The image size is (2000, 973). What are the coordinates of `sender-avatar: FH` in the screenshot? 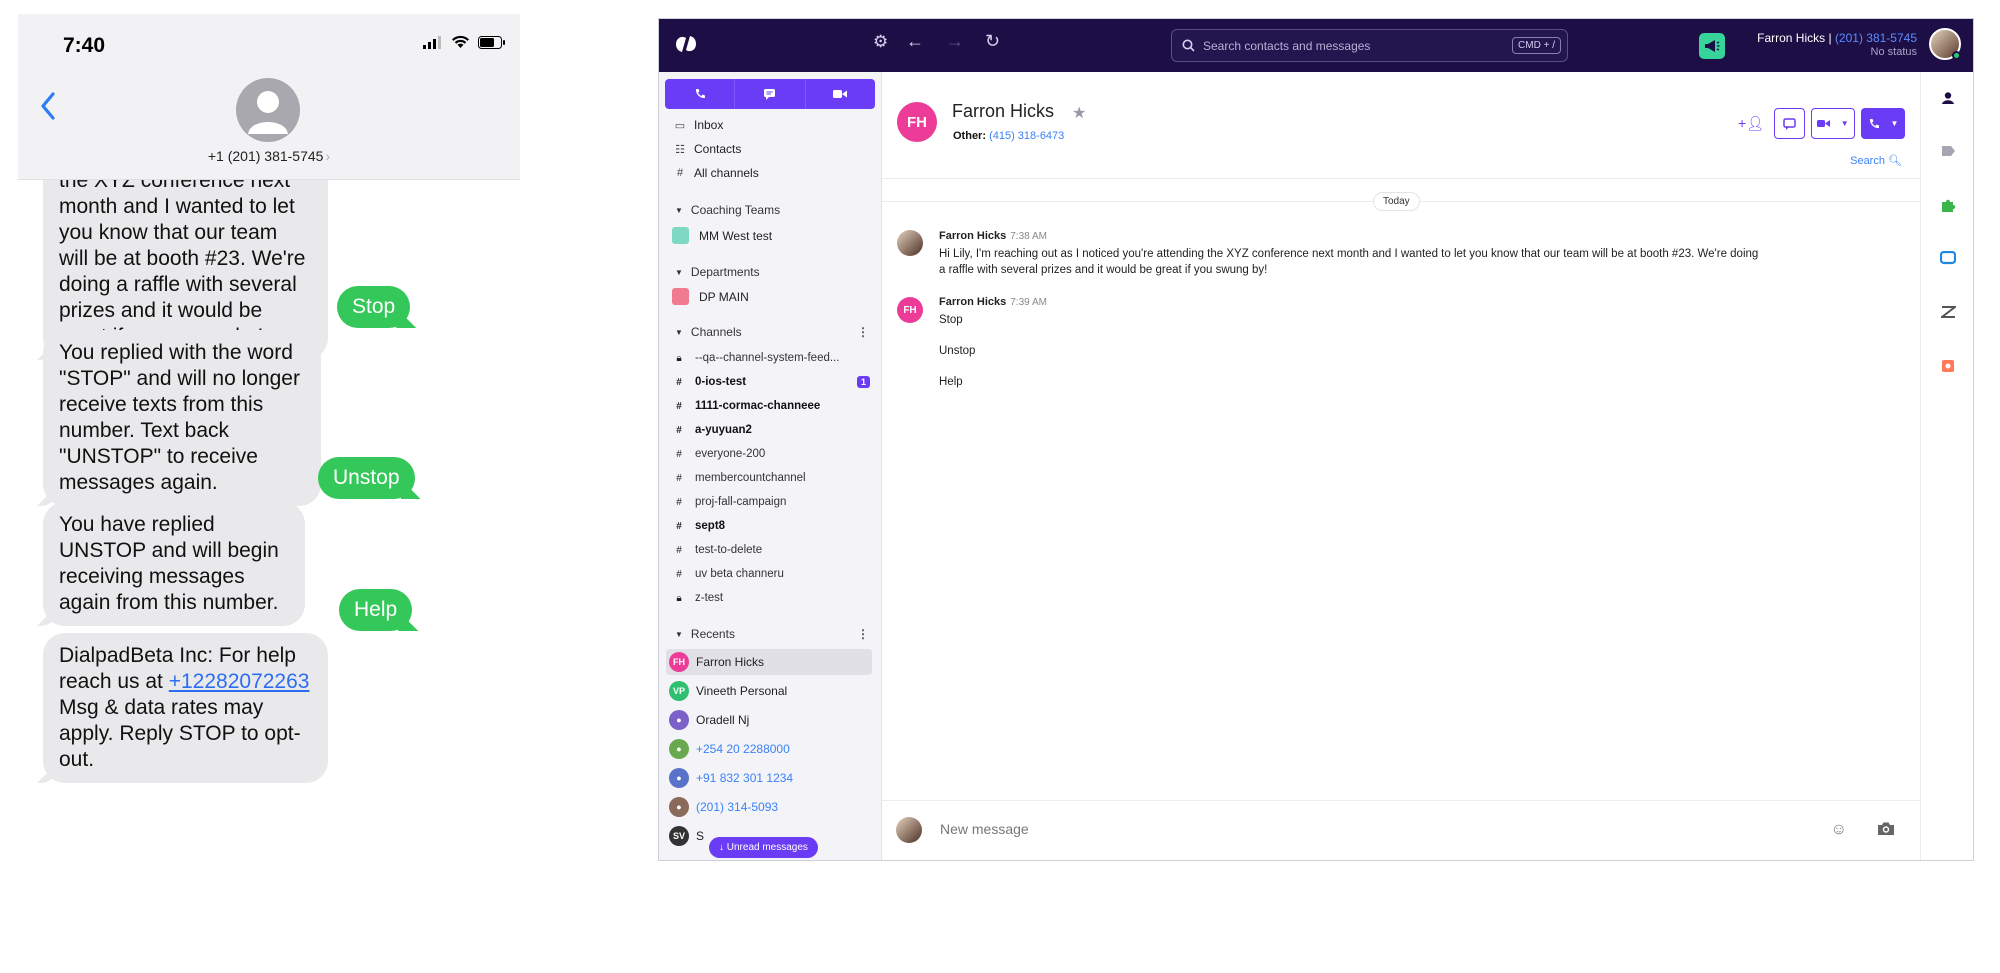 It's located at (910, 310).